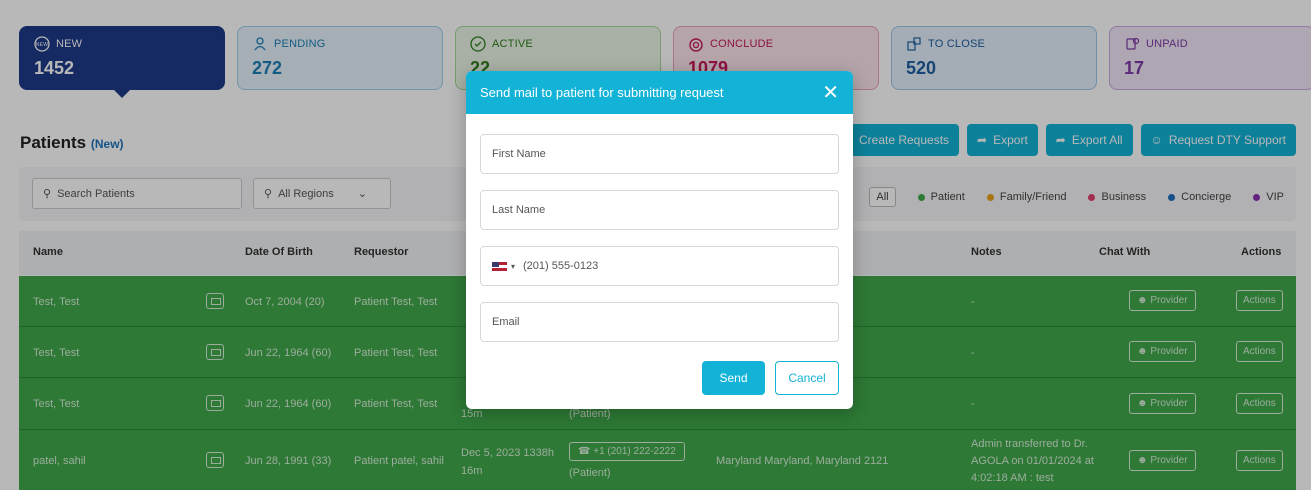  I want to click on first-name-placeholder: First Name, so click(519, 154).